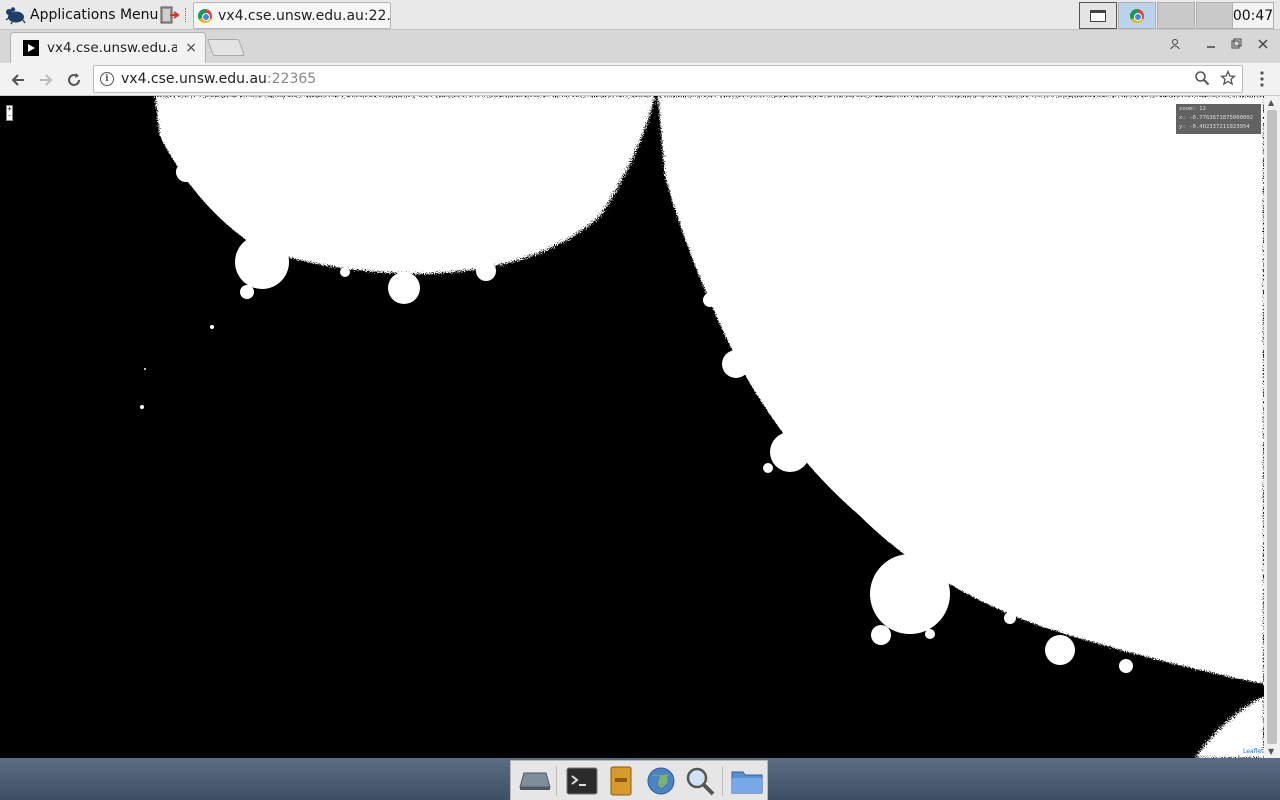 The height and width of the screenshot is (800, 1280). What do you see at coordinates (1192, 109) in the screenshot?
I see `zoom-readout: zoom: 12` at bounding box center [1192, 109].